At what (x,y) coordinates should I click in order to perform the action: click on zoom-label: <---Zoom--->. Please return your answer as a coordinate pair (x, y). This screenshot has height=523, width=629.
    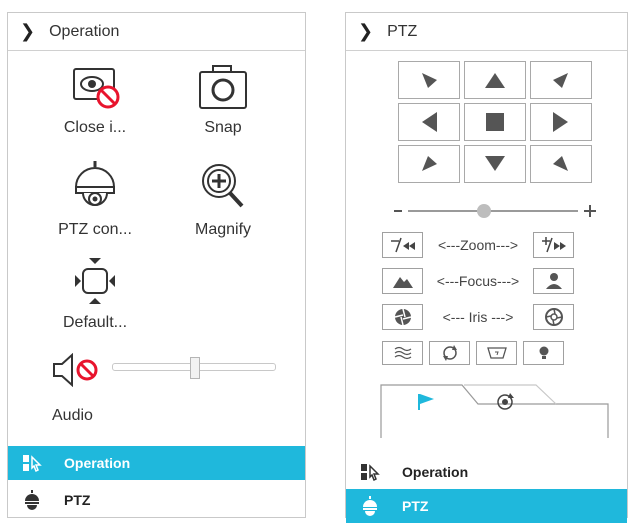
    Looking at the image, I should click on (478, 245).